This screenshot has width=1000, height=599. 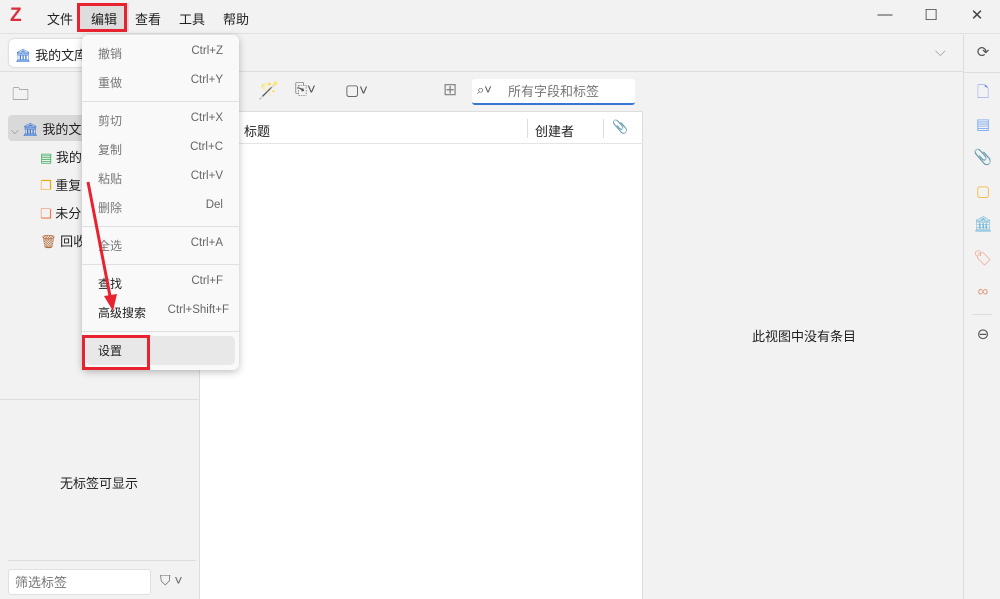 What do you see at coordinates (101, 246) in the screenshot?
I see `annotation-arrow` at bounding box center [101, 246].